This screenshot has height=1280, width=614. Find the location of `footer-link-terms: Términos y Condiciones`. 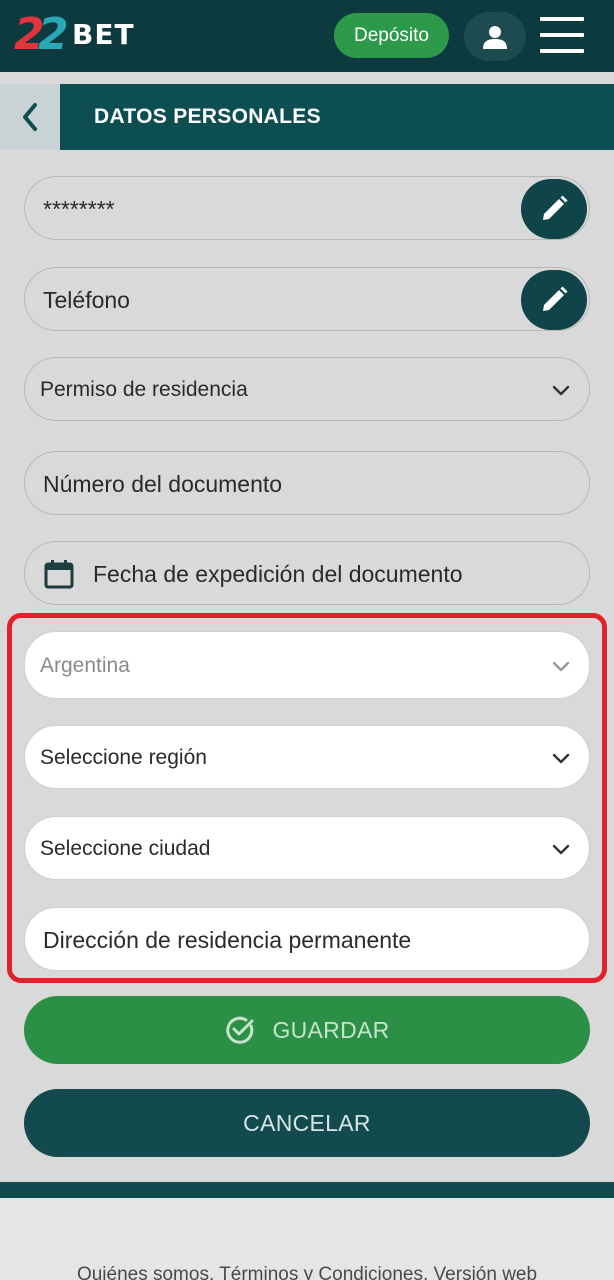

footer-link-terms: Términos y Condiciones is located at coordinates (321, 1272).